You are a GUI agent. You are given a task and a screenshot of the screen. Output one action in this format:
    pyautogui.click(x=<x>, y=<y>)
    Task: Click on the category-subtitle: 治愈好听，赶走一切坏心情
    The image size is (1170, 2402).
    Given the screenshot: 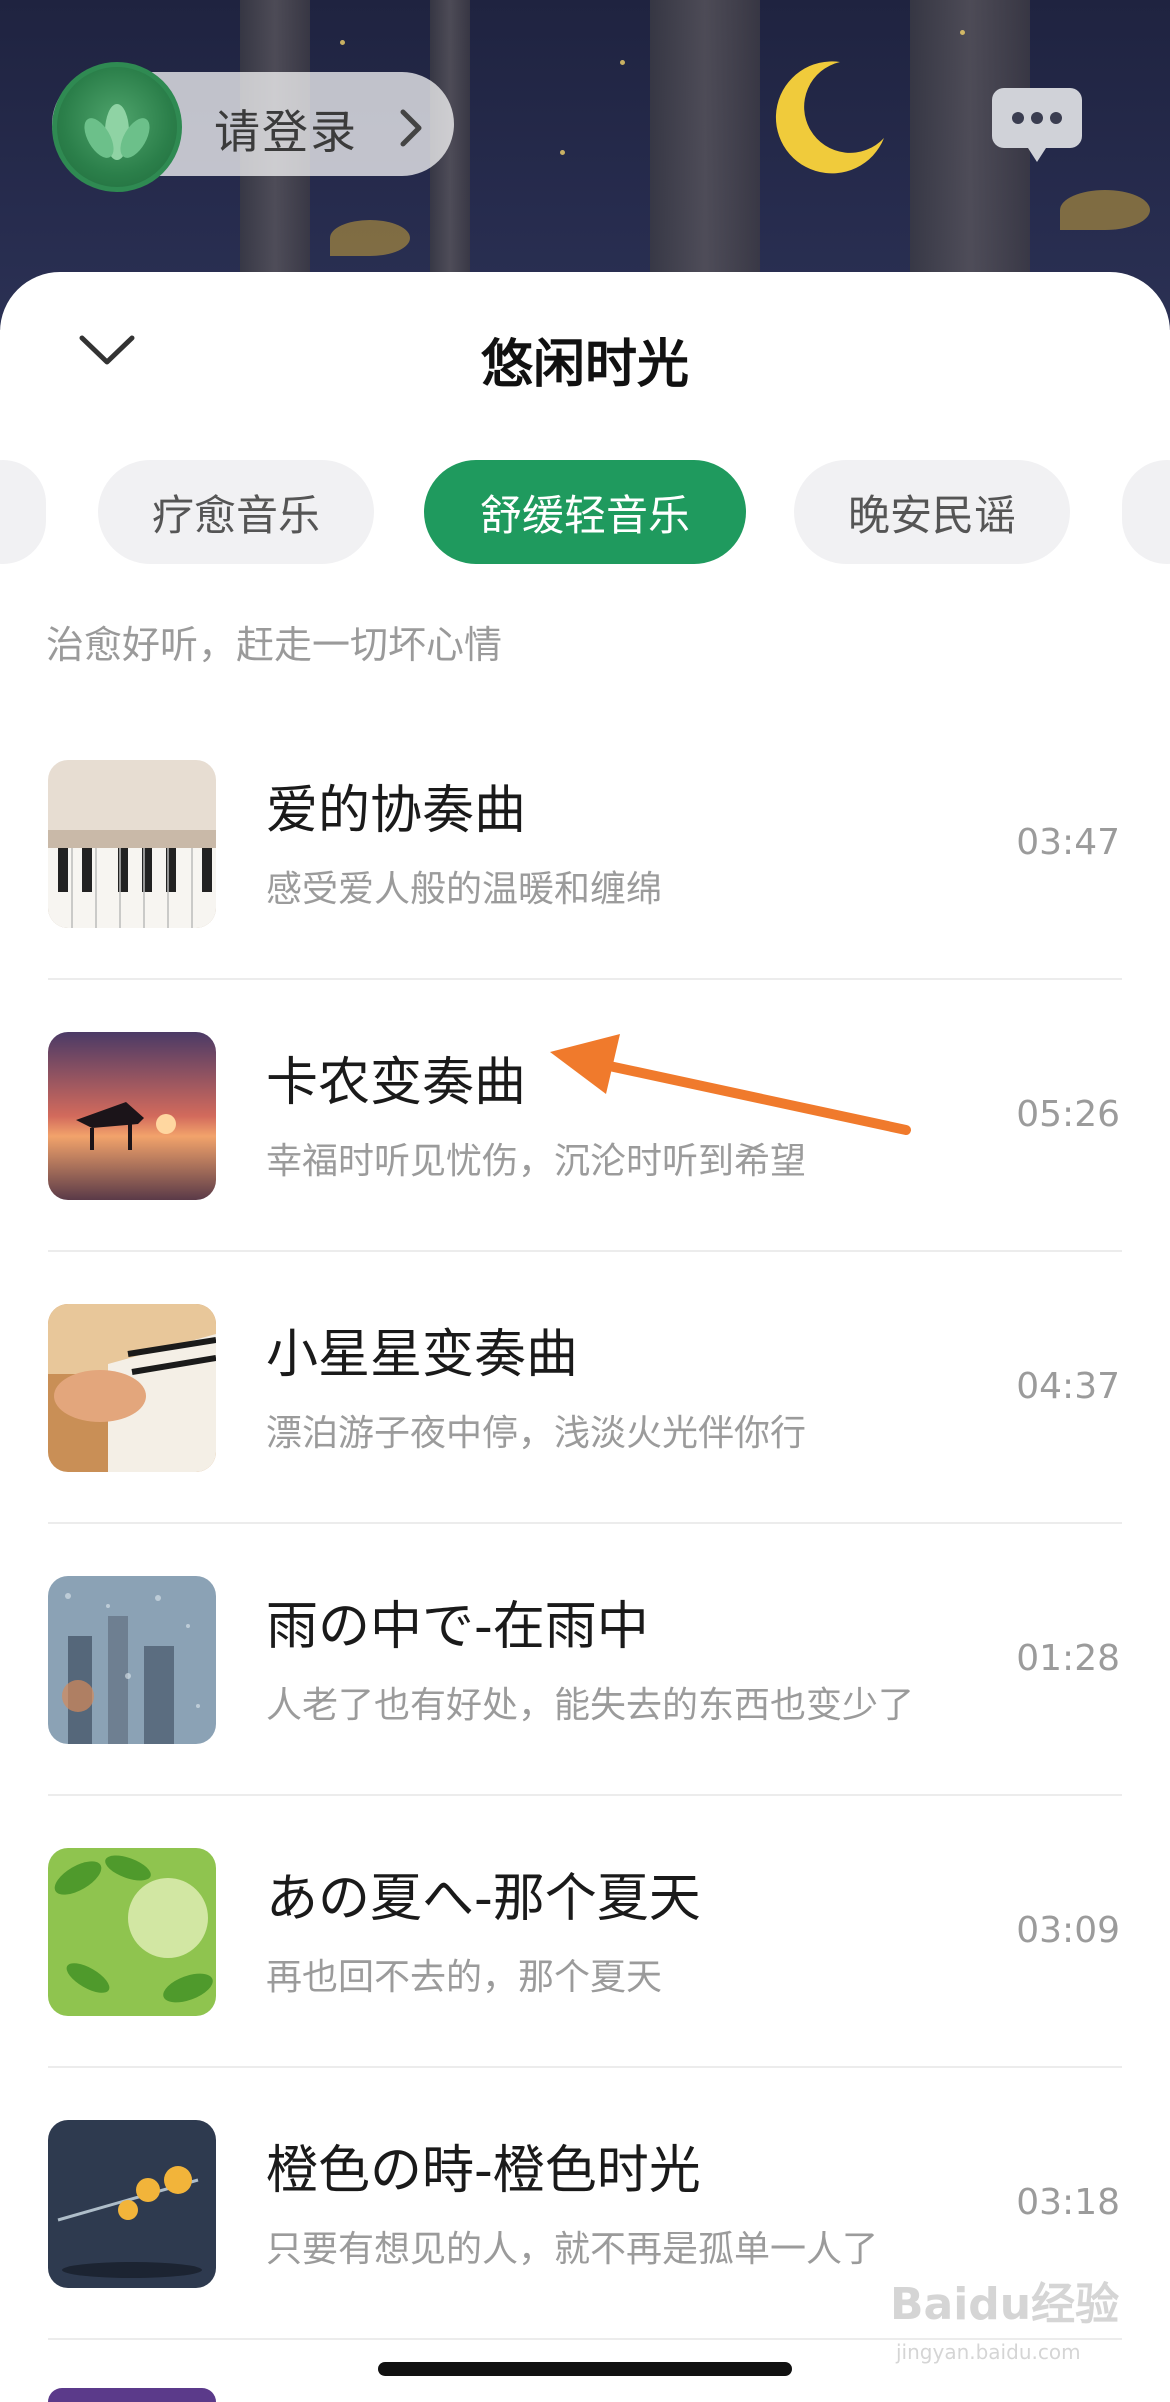 What is the action you would take?
    pyautogui.click(x=274, y=645)
    